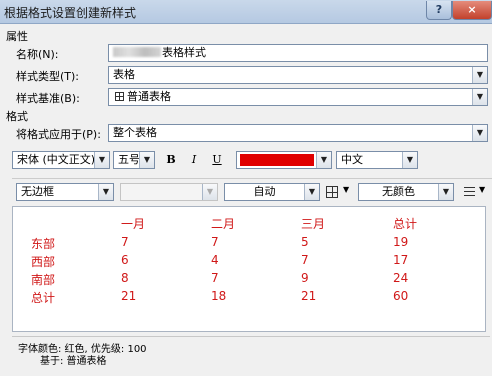 The image size is (492, 376). Describe the element at coordinates (251, 356) in the screenshot. I see `style-description: 字体颜色: 红色, 优先级: 100 基于: 普通表格` at that location.